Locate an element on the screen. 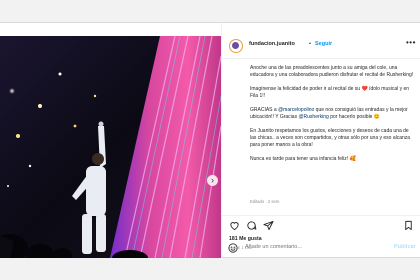 This screenshot has width=420, height=280. bookmark-icon is located at coordinates (408, 225).